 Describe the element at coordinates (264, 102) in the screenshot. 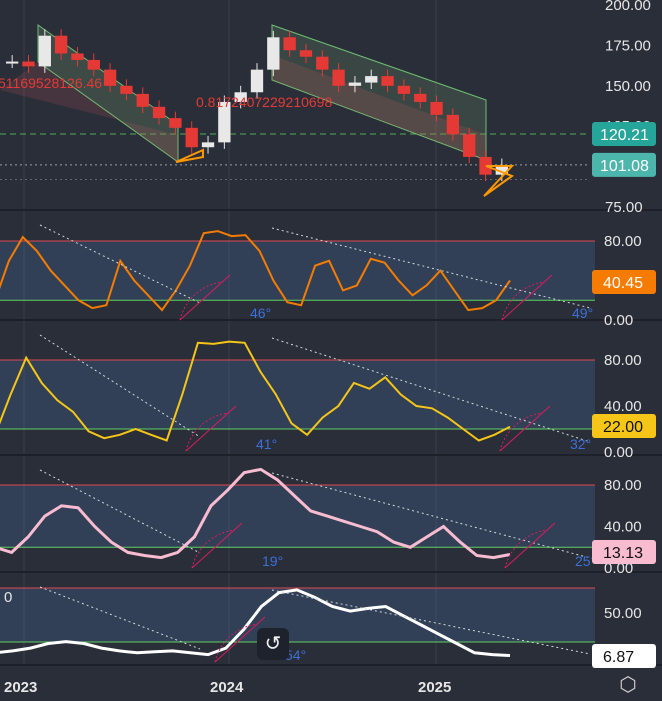

I see `annotation-2: 0.8172407229210698` at that location.